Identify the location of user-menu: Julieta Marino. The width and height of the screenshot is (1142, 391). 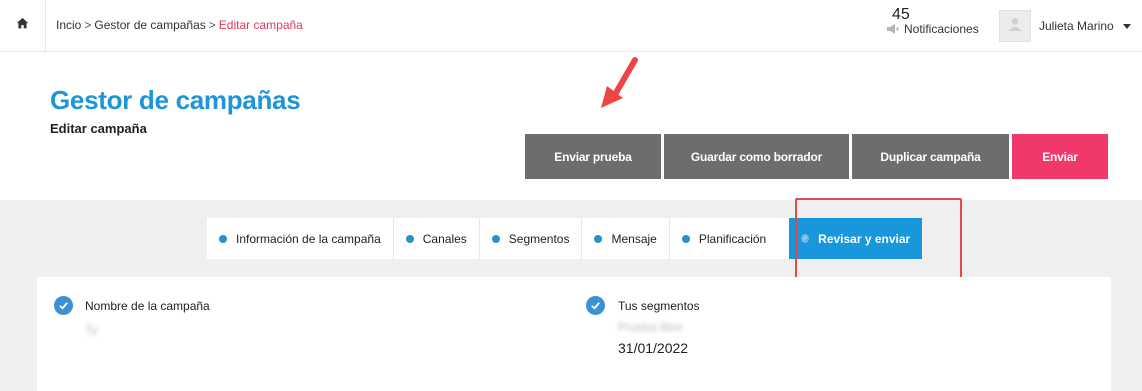
(1065, 26).